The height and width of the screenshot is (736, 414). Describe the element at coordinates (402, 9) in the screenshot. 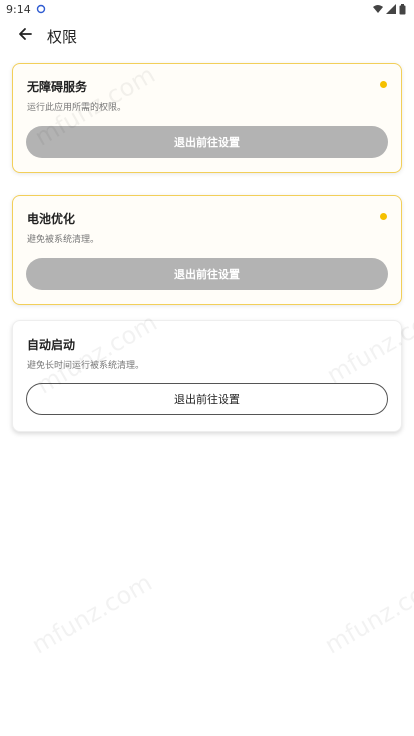

I see `battery-icon` at that location.